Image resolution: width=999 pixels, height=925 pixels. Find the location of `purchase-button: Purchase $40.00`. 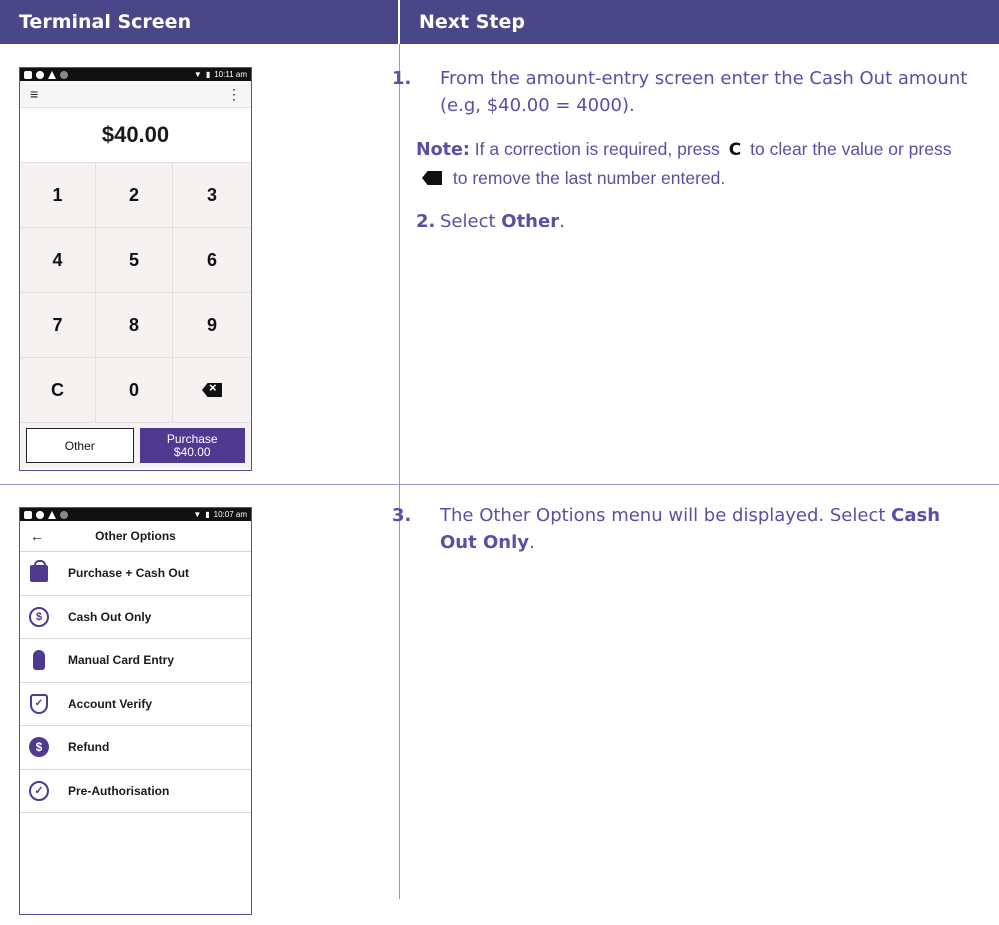

purchase-button: Purchase $40.00 is located at coordinates (192, 445).